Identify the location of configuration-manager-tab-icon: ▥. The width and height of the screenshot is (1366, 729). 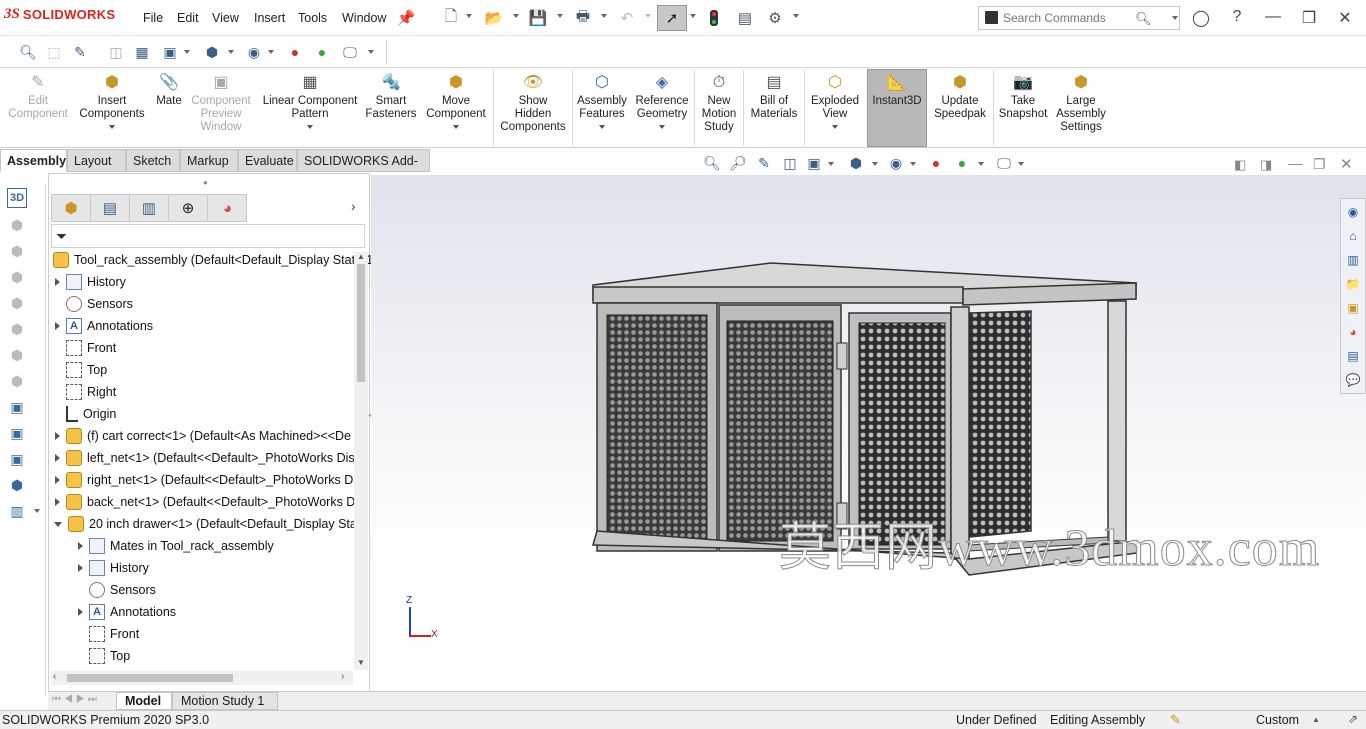
(149, 208).